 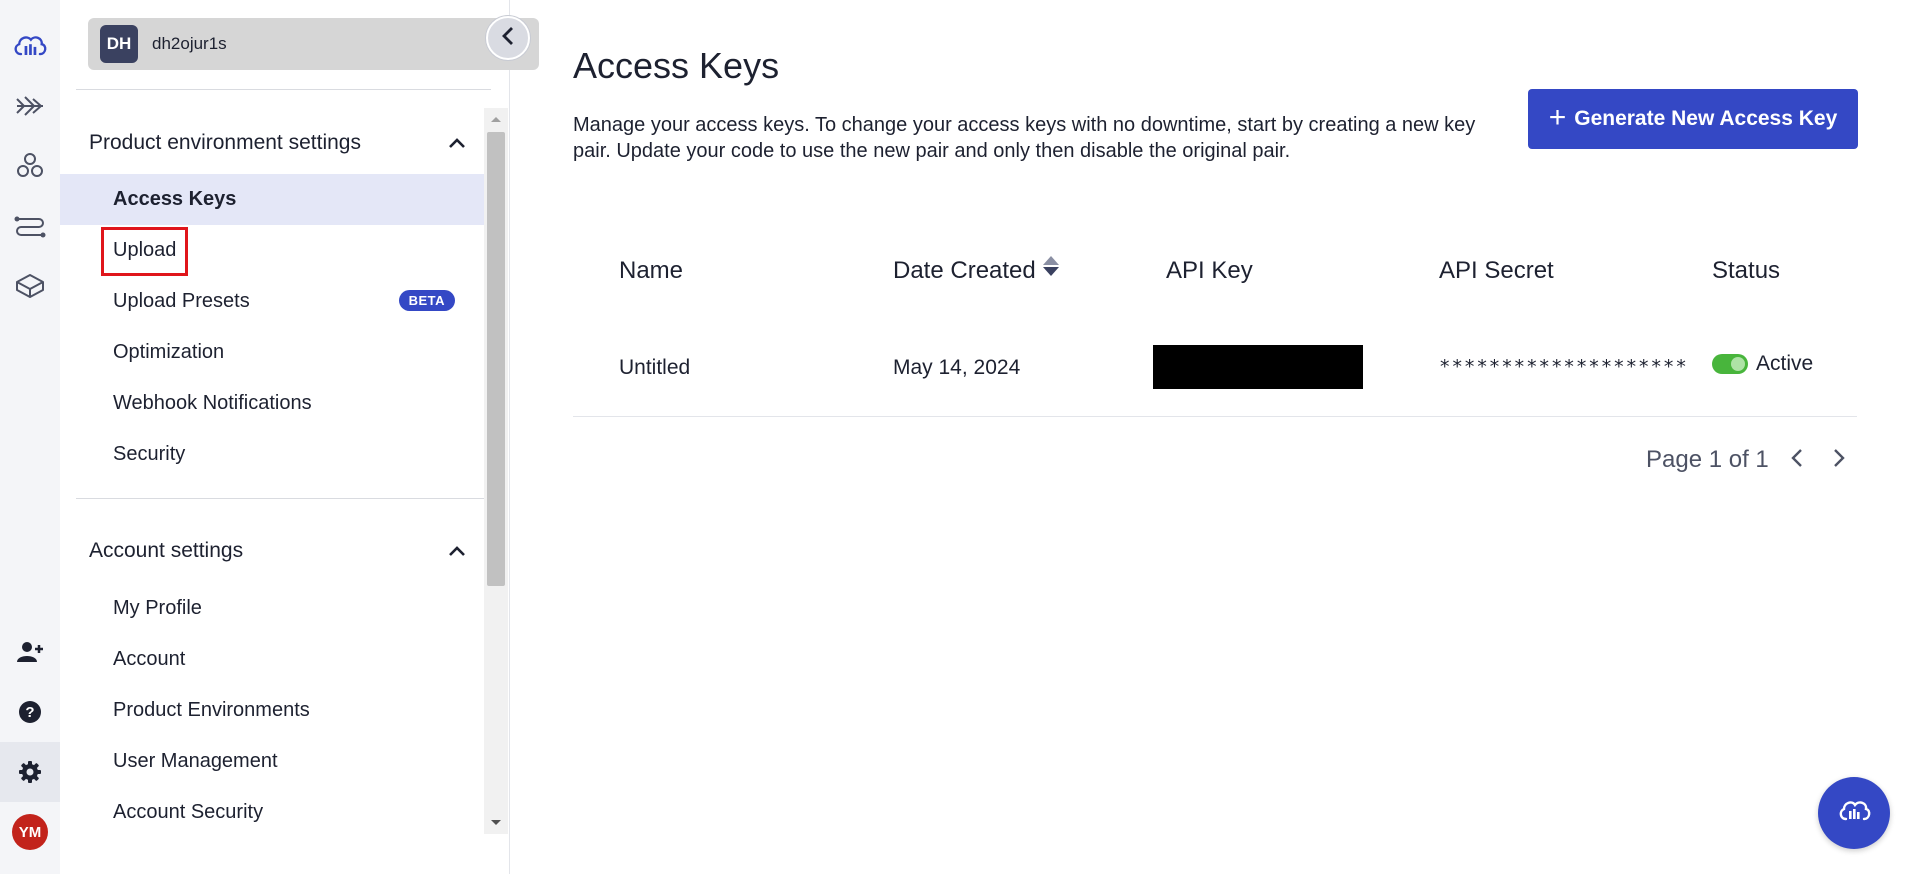 I want to click on api-key-redacted, so click(x=1258, y=367).